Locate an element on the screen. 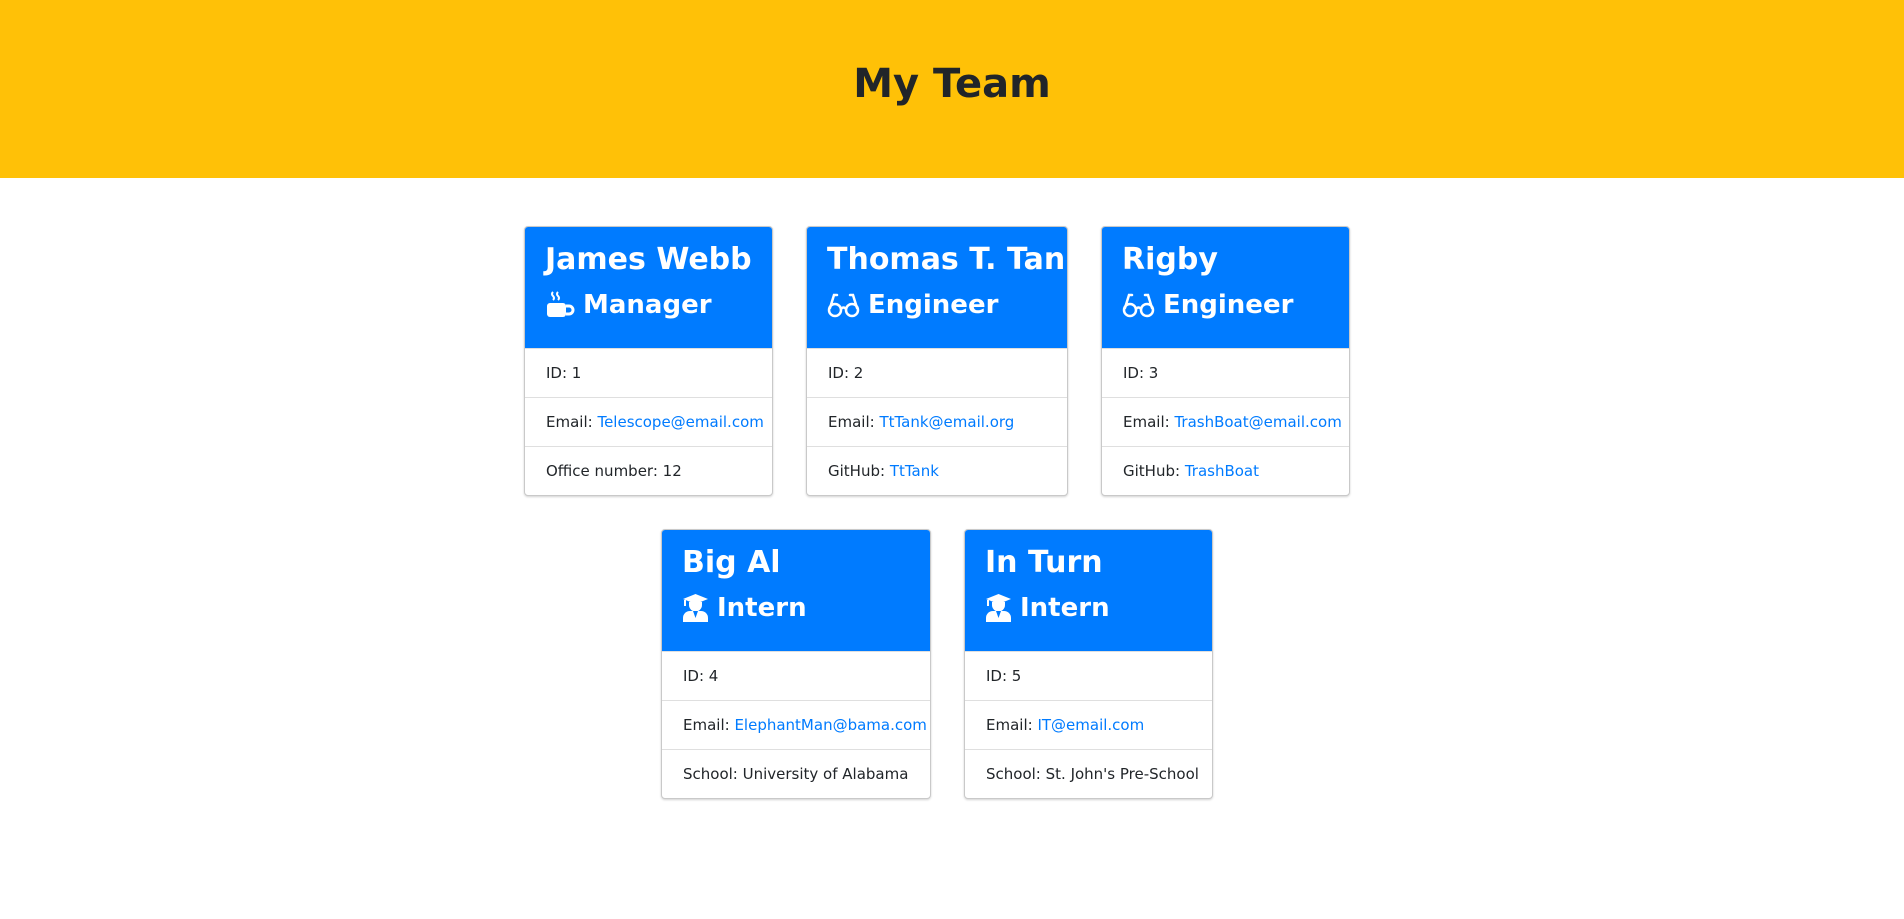 The image size is (1904, 919). coffee-icon is located at coordinates (561, 304).